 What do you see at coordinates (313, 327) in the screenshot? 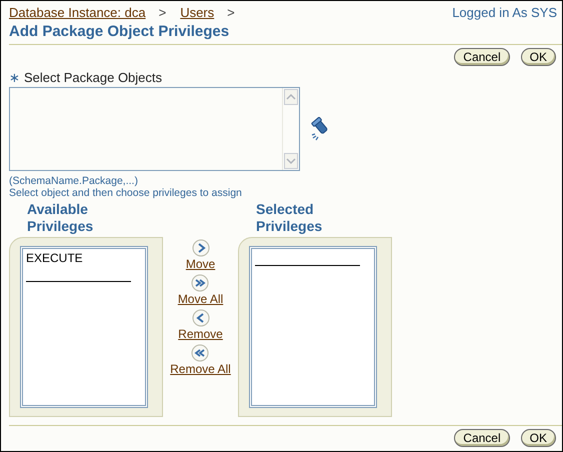
I see `privileges-list` at bounding box center [313, 327].